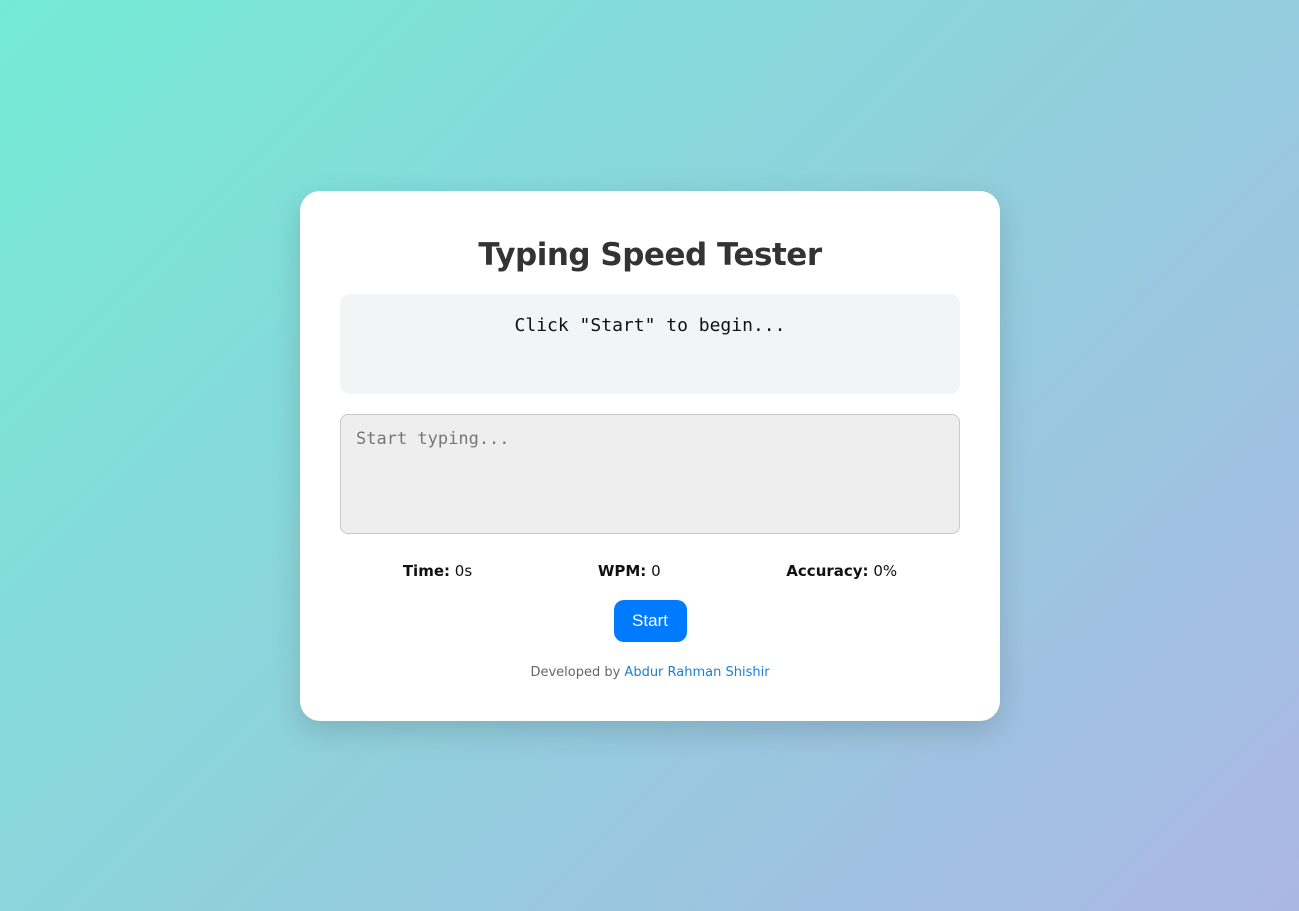  I want to click on typing-input, so click(650, 474).